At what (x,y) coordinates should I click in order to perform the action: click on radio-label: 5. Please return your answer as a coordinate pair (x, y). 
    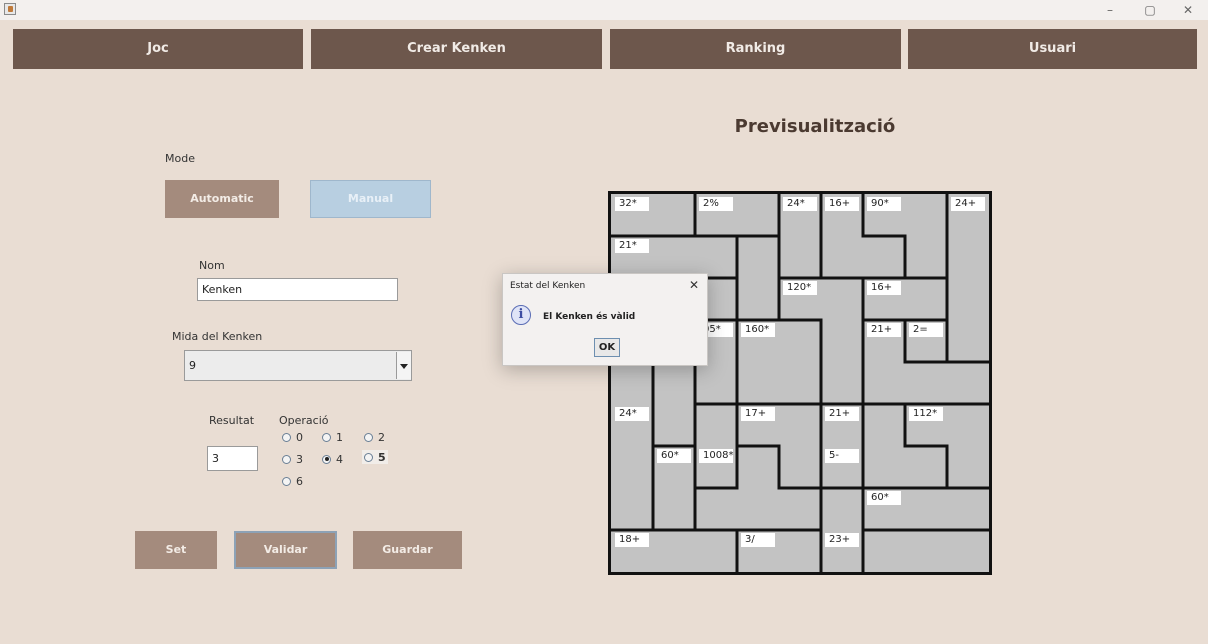
    Looking at the image, I should click on (382, 457).